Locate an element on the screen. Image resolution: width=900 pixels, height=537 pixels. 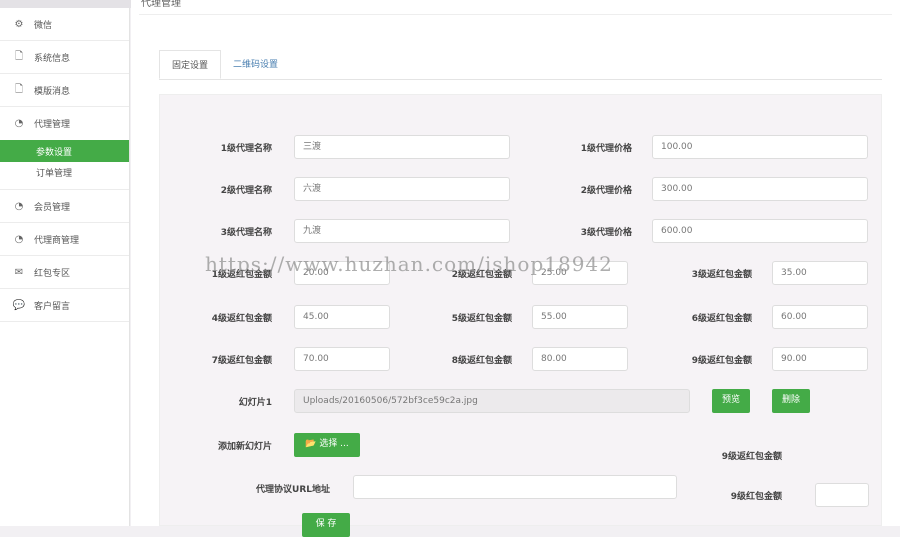
agent-name-label: 3级代理名称 is located at coordinates (246, 233).